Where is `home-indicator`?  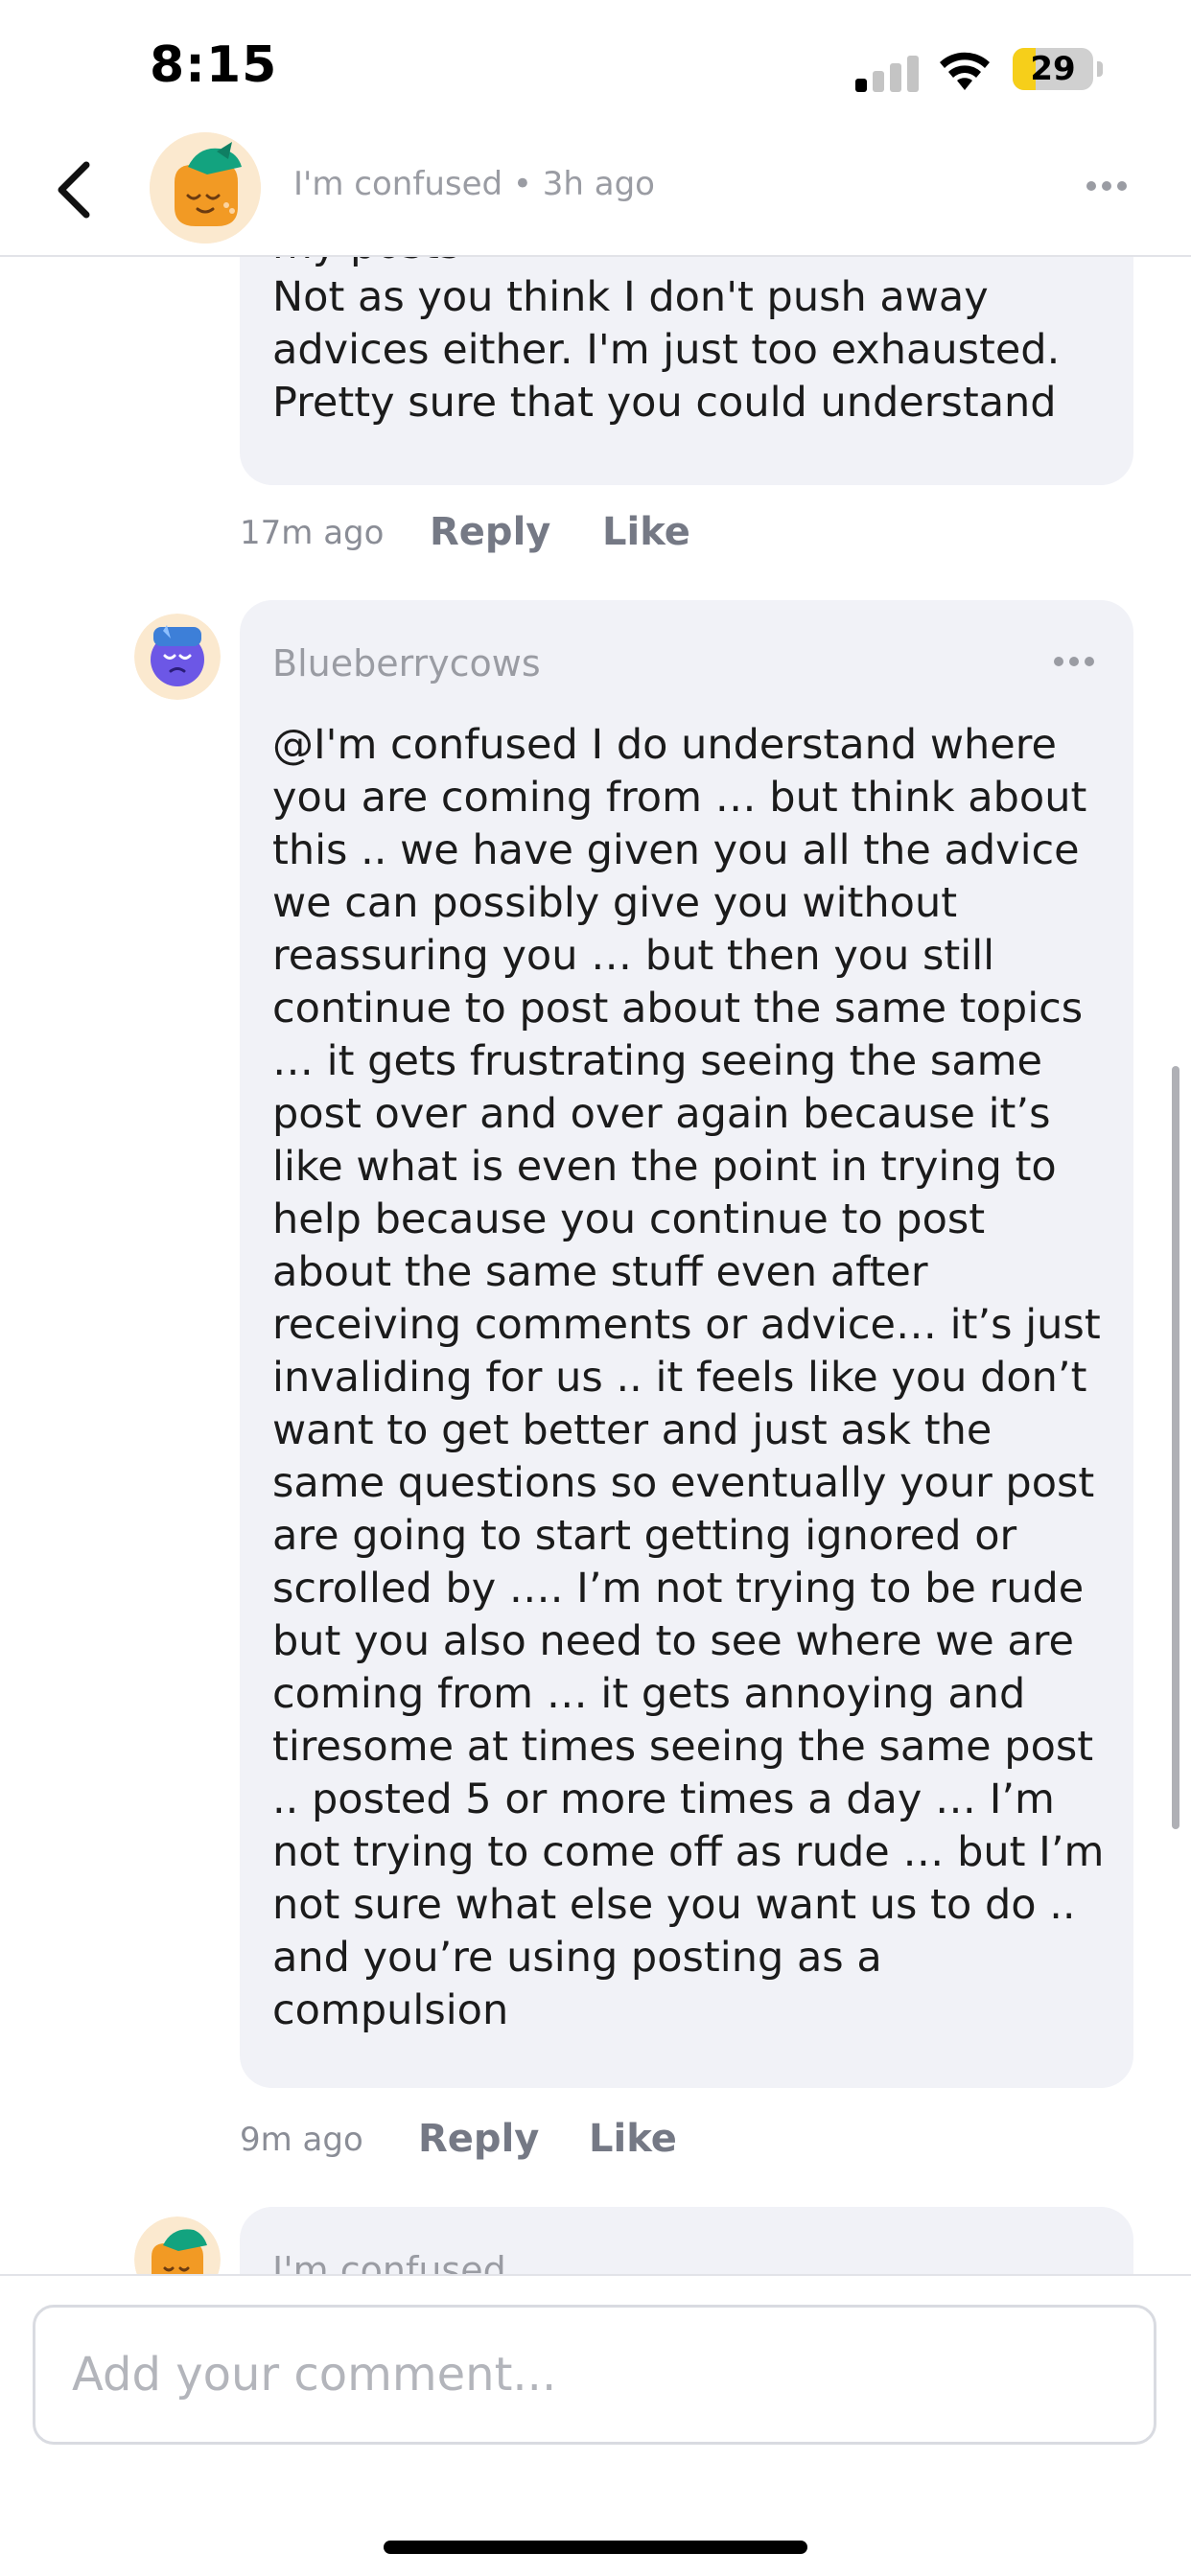
home-indicator is located at coordinates (595, 2547).